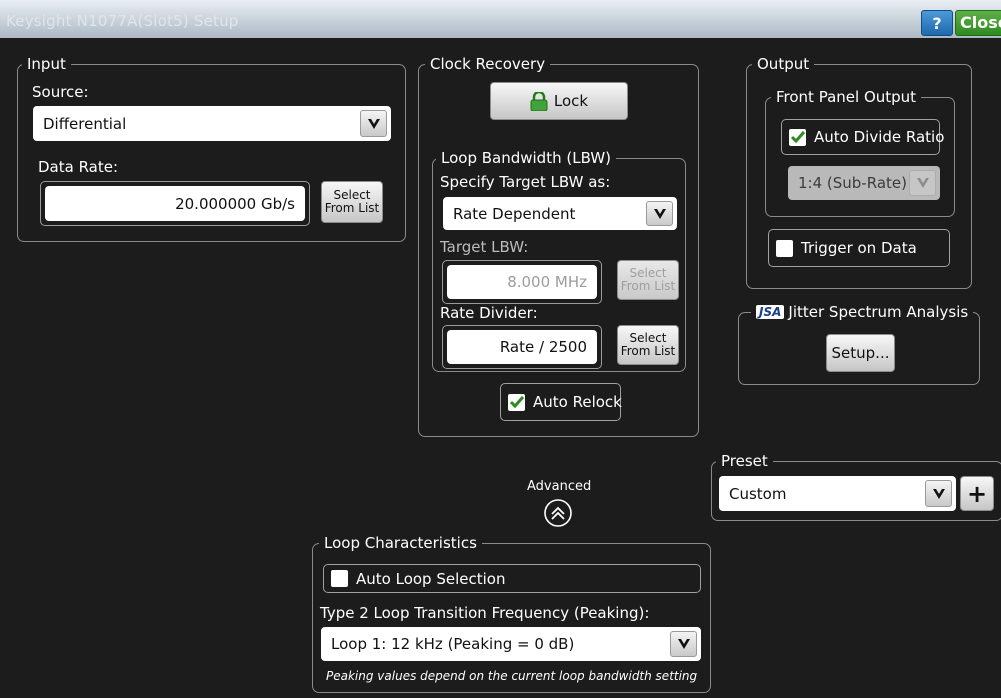 This screenshot has width=1001, height=698. I want to click on specify-lbw-label: Specify Target LBW as:, so click(525, 182).